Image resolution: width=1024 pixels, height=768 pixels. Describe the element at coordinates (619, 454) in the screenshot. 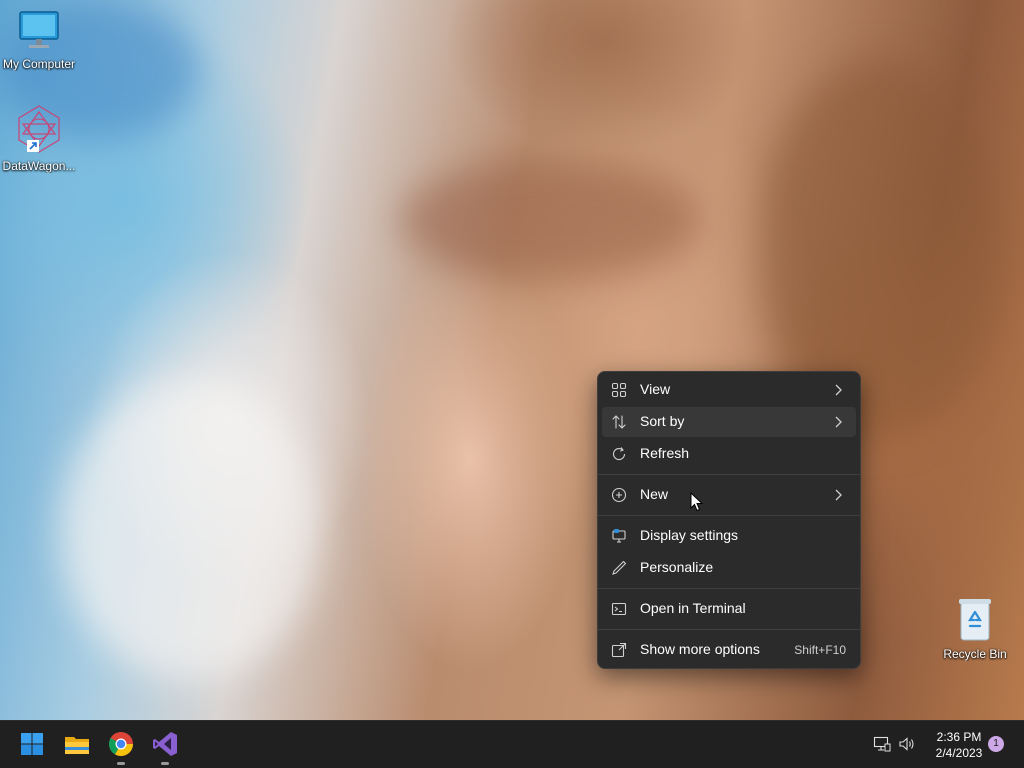

I see `refresh-icon` at that location.